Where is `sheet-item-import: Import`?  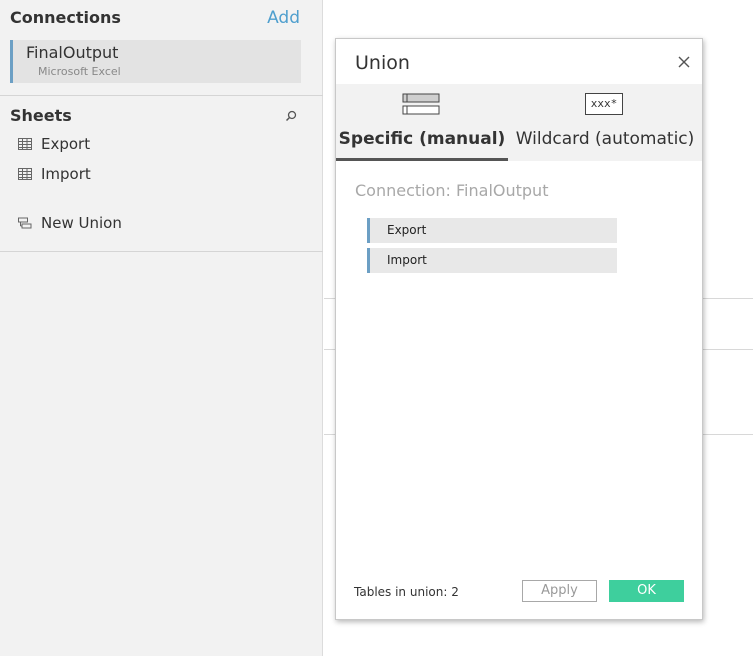
sheet-item-import: Import is located at coordinates (54, 174).